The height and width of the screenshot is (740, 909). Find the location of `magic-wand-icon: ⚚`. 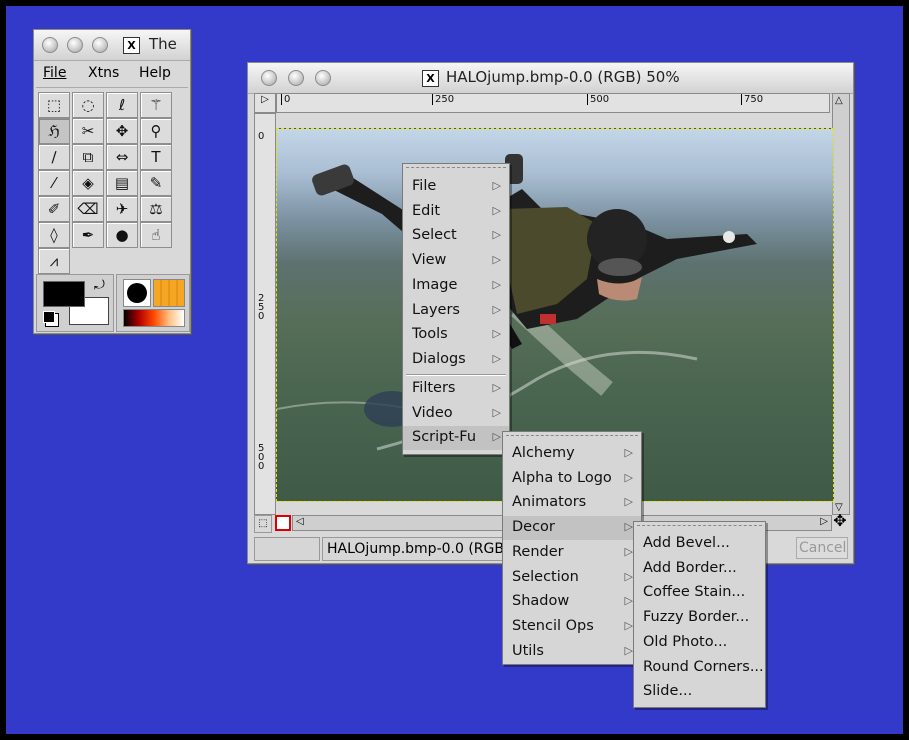

magic-wand-icon: ⚚ is located at coordinates (156, 105).